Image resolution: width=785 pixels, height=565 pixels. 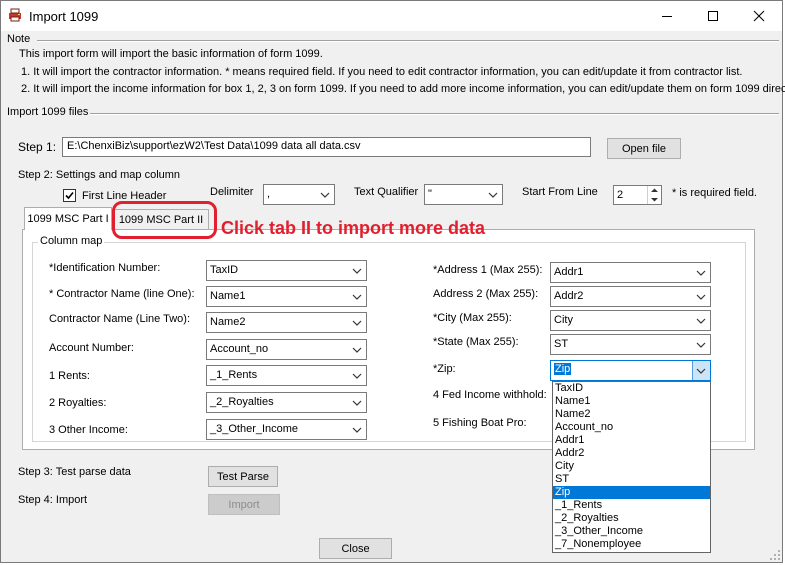 I want to click on zip-option: City, so click(x=631, y=466).